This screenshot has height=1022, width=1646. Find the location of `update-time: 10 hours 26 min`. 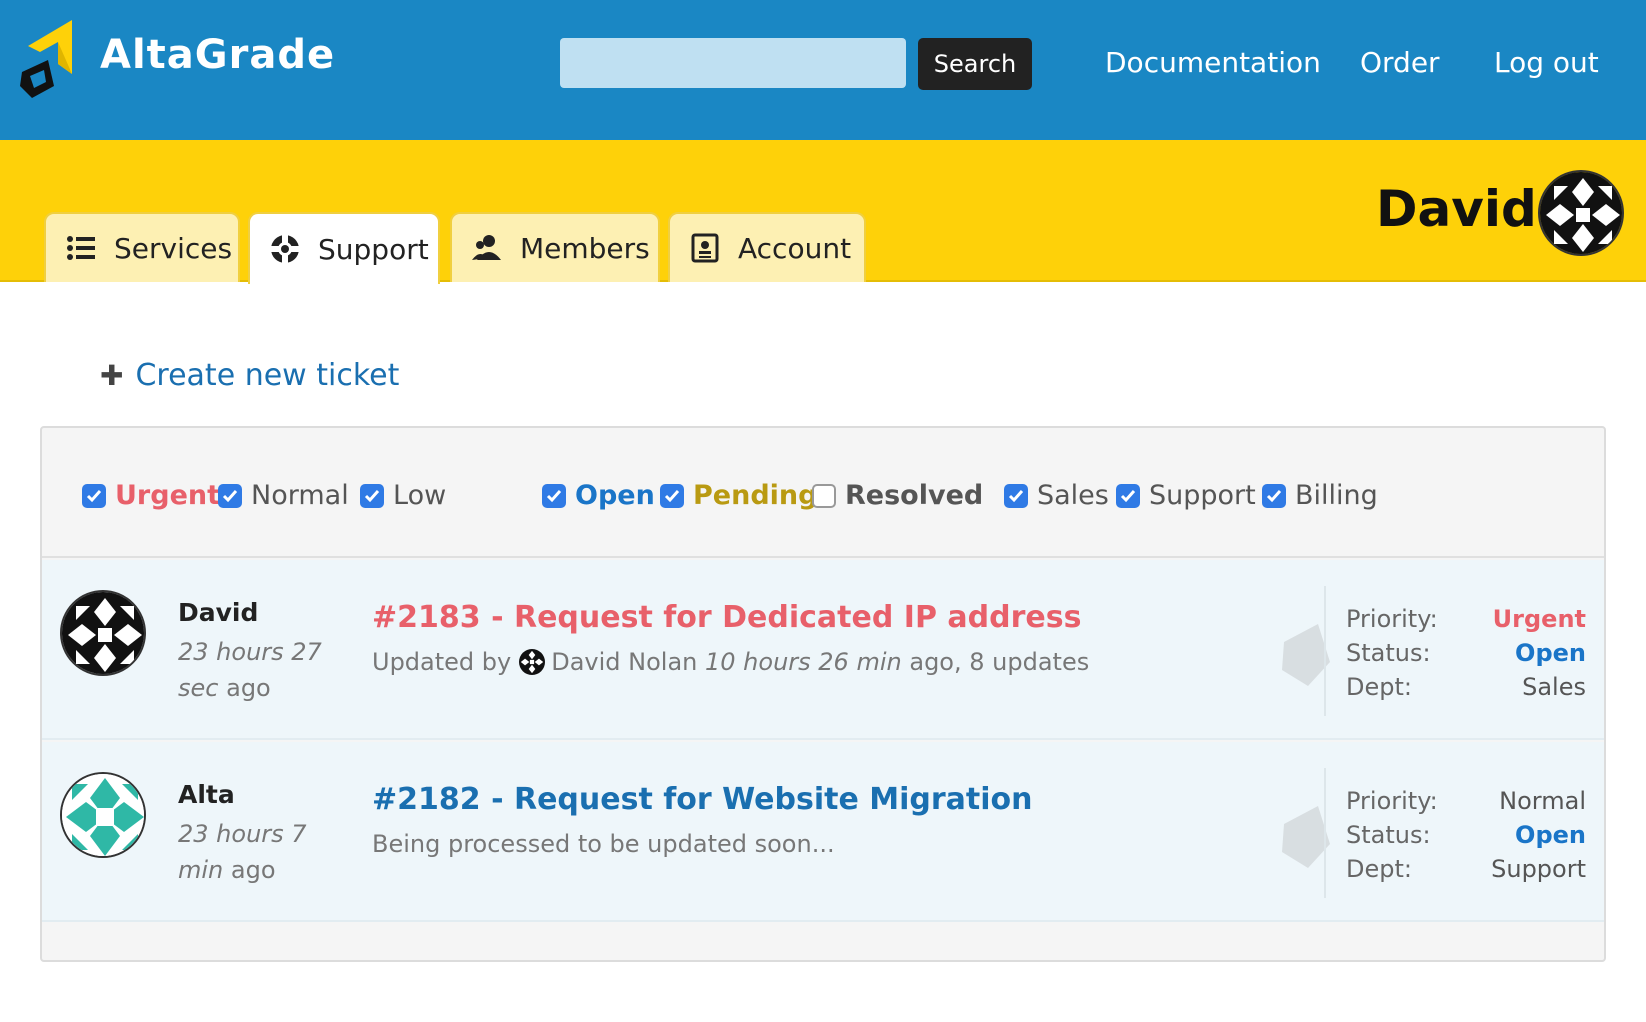

update-time: 10 hours 26 min is located at coordinates (803, 662).